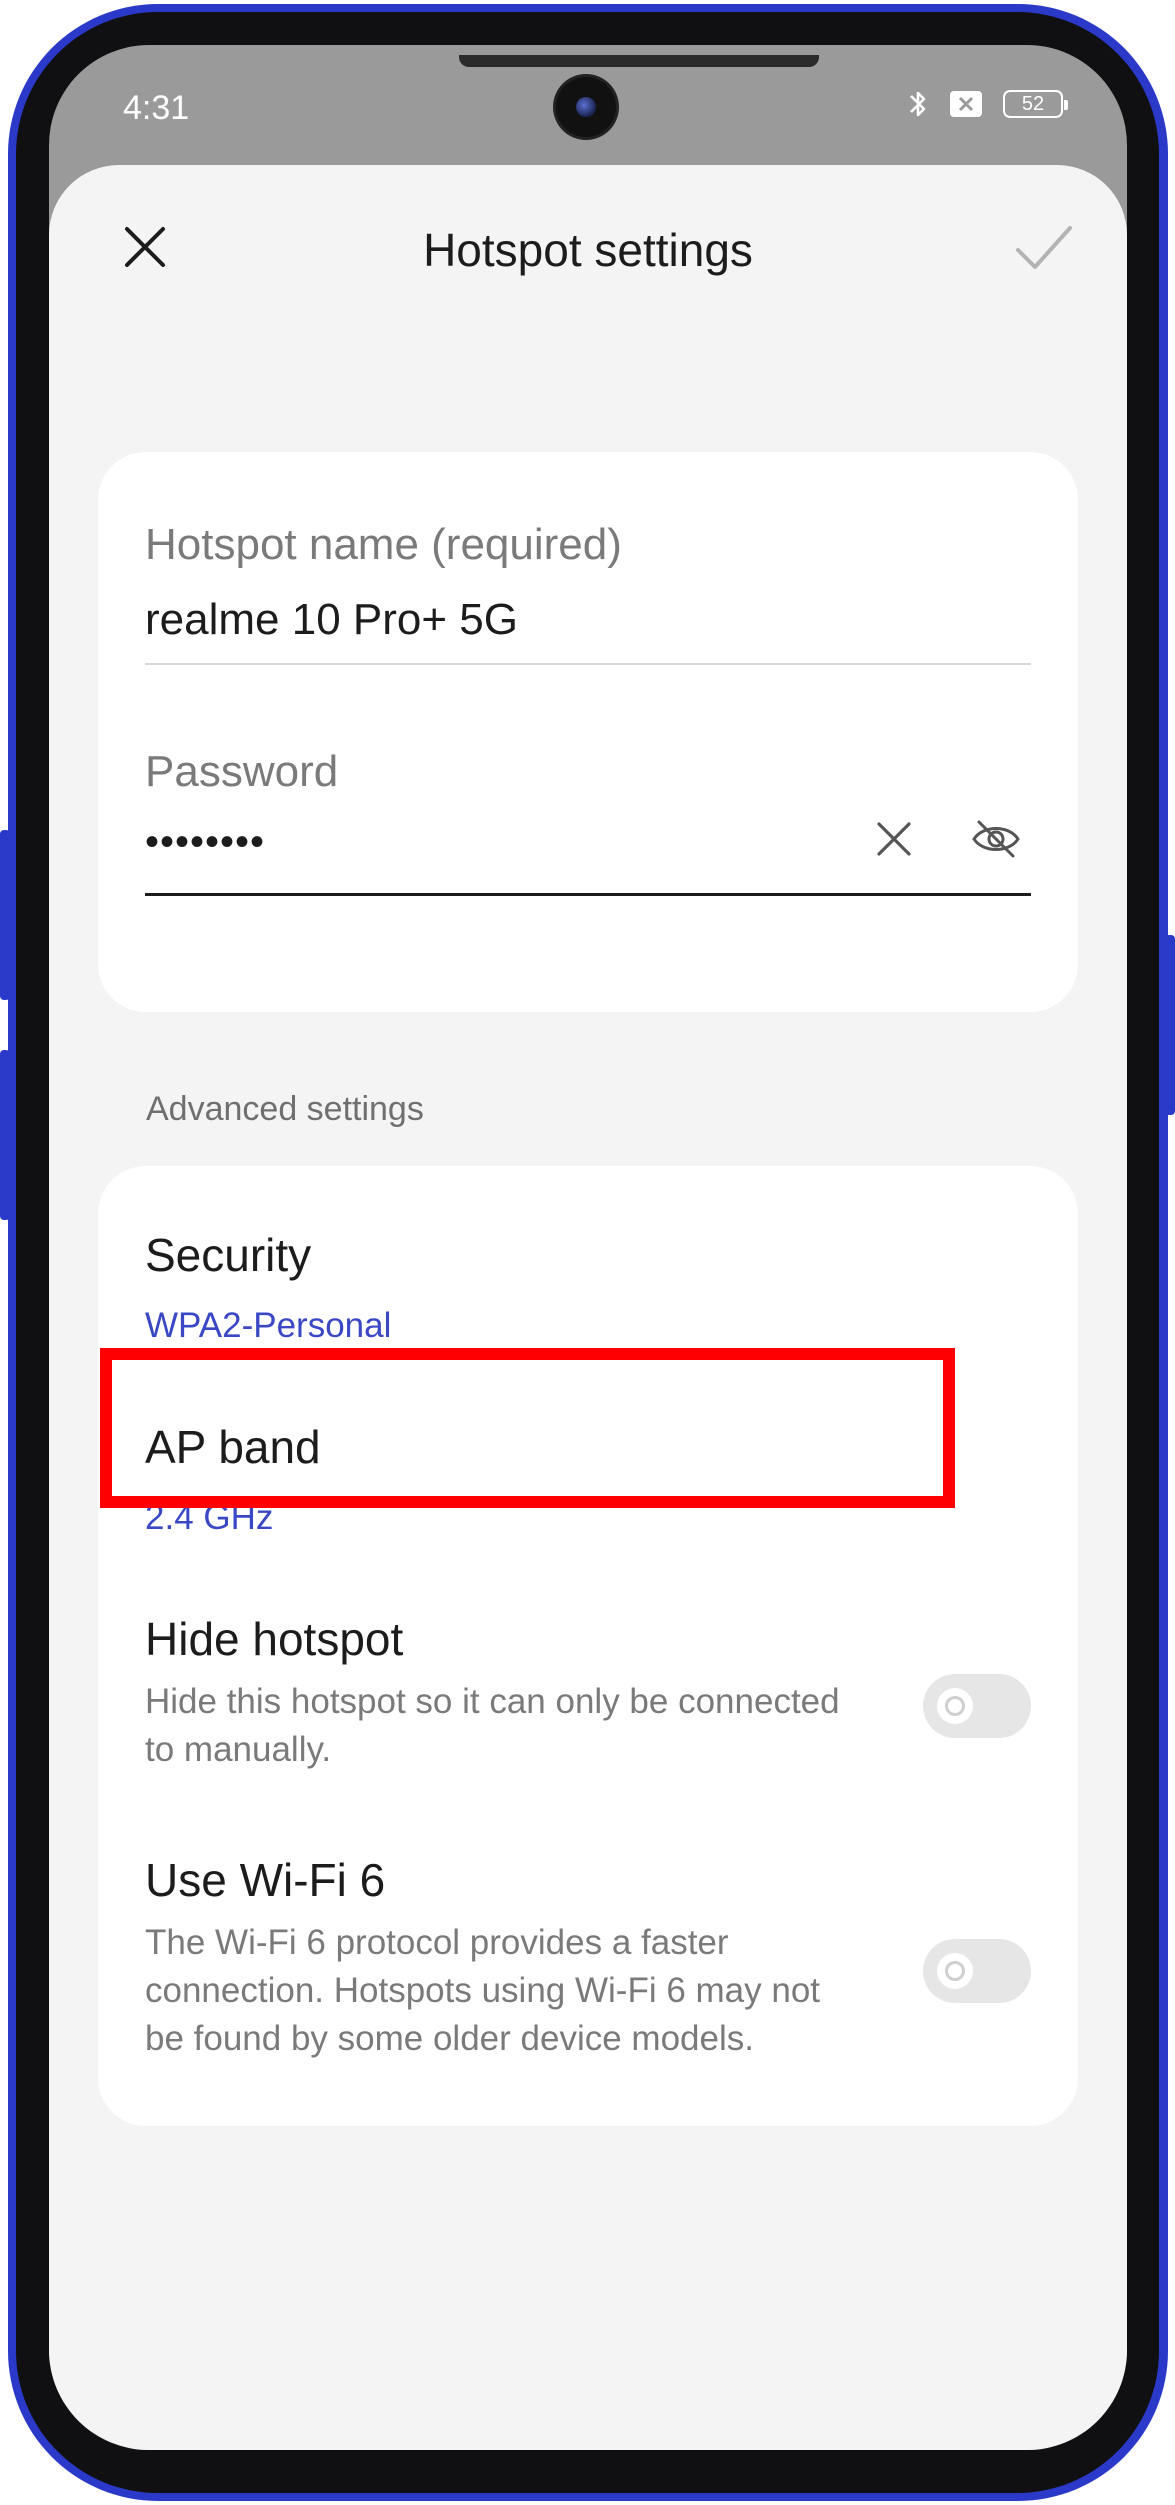 This screenshot has height=2505, width=1175. What do you see at coordinates (1033, 103) in the screenshot?
I see `battery-level: 52` at bounding box center [1033, 103].